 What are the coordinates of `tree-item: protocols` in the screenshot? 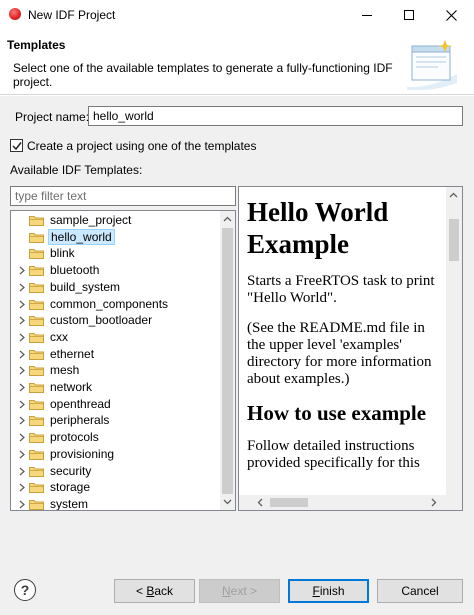 It's located at (115, 437).